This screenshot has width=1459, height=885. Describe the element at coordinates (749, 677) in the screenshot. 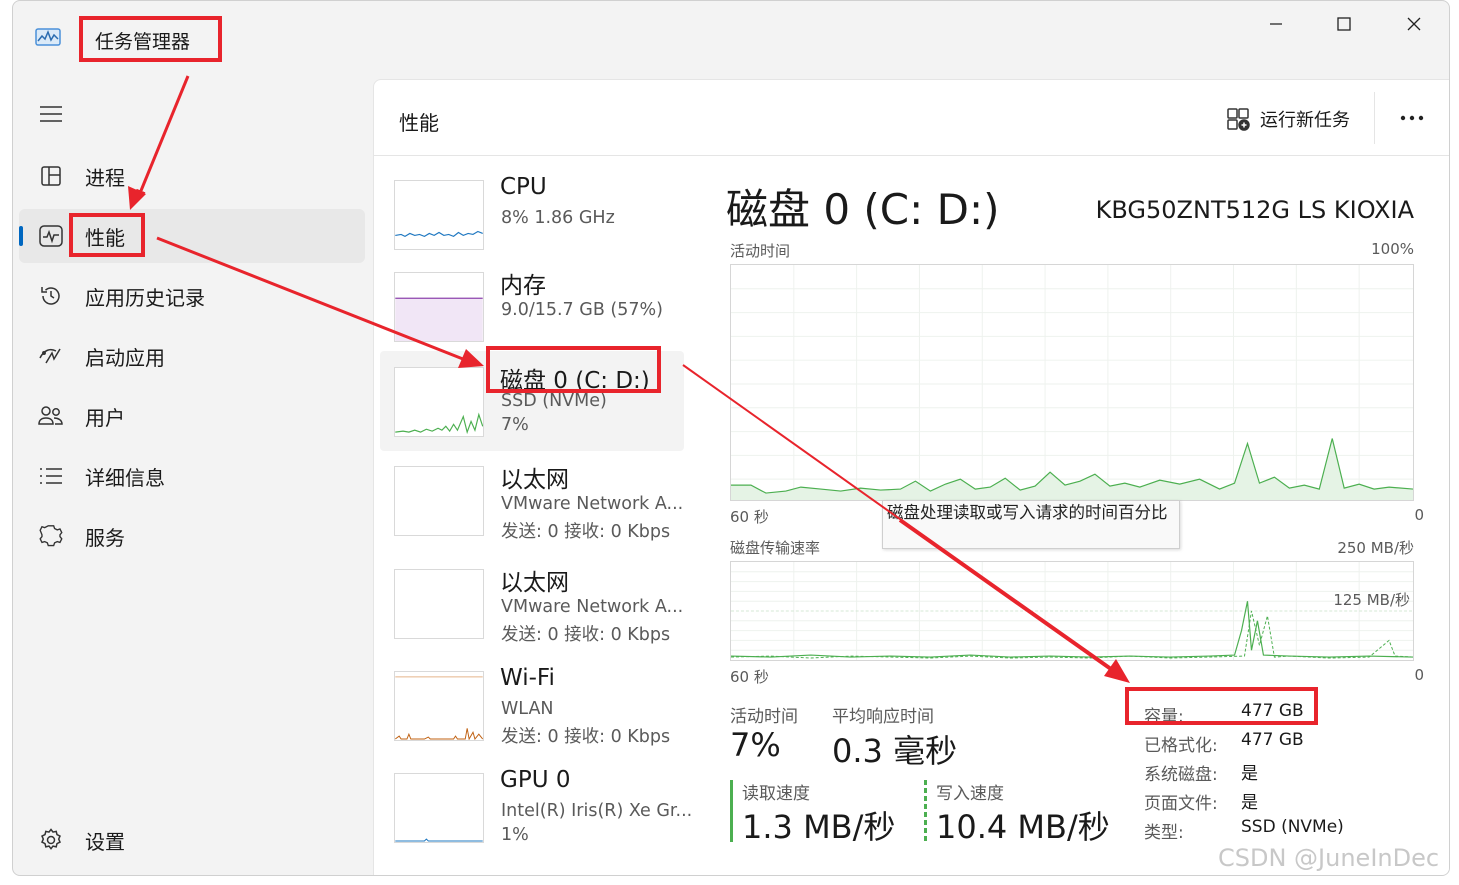

I see `transfer-rate-graph-duration: 60 秒` at that location.